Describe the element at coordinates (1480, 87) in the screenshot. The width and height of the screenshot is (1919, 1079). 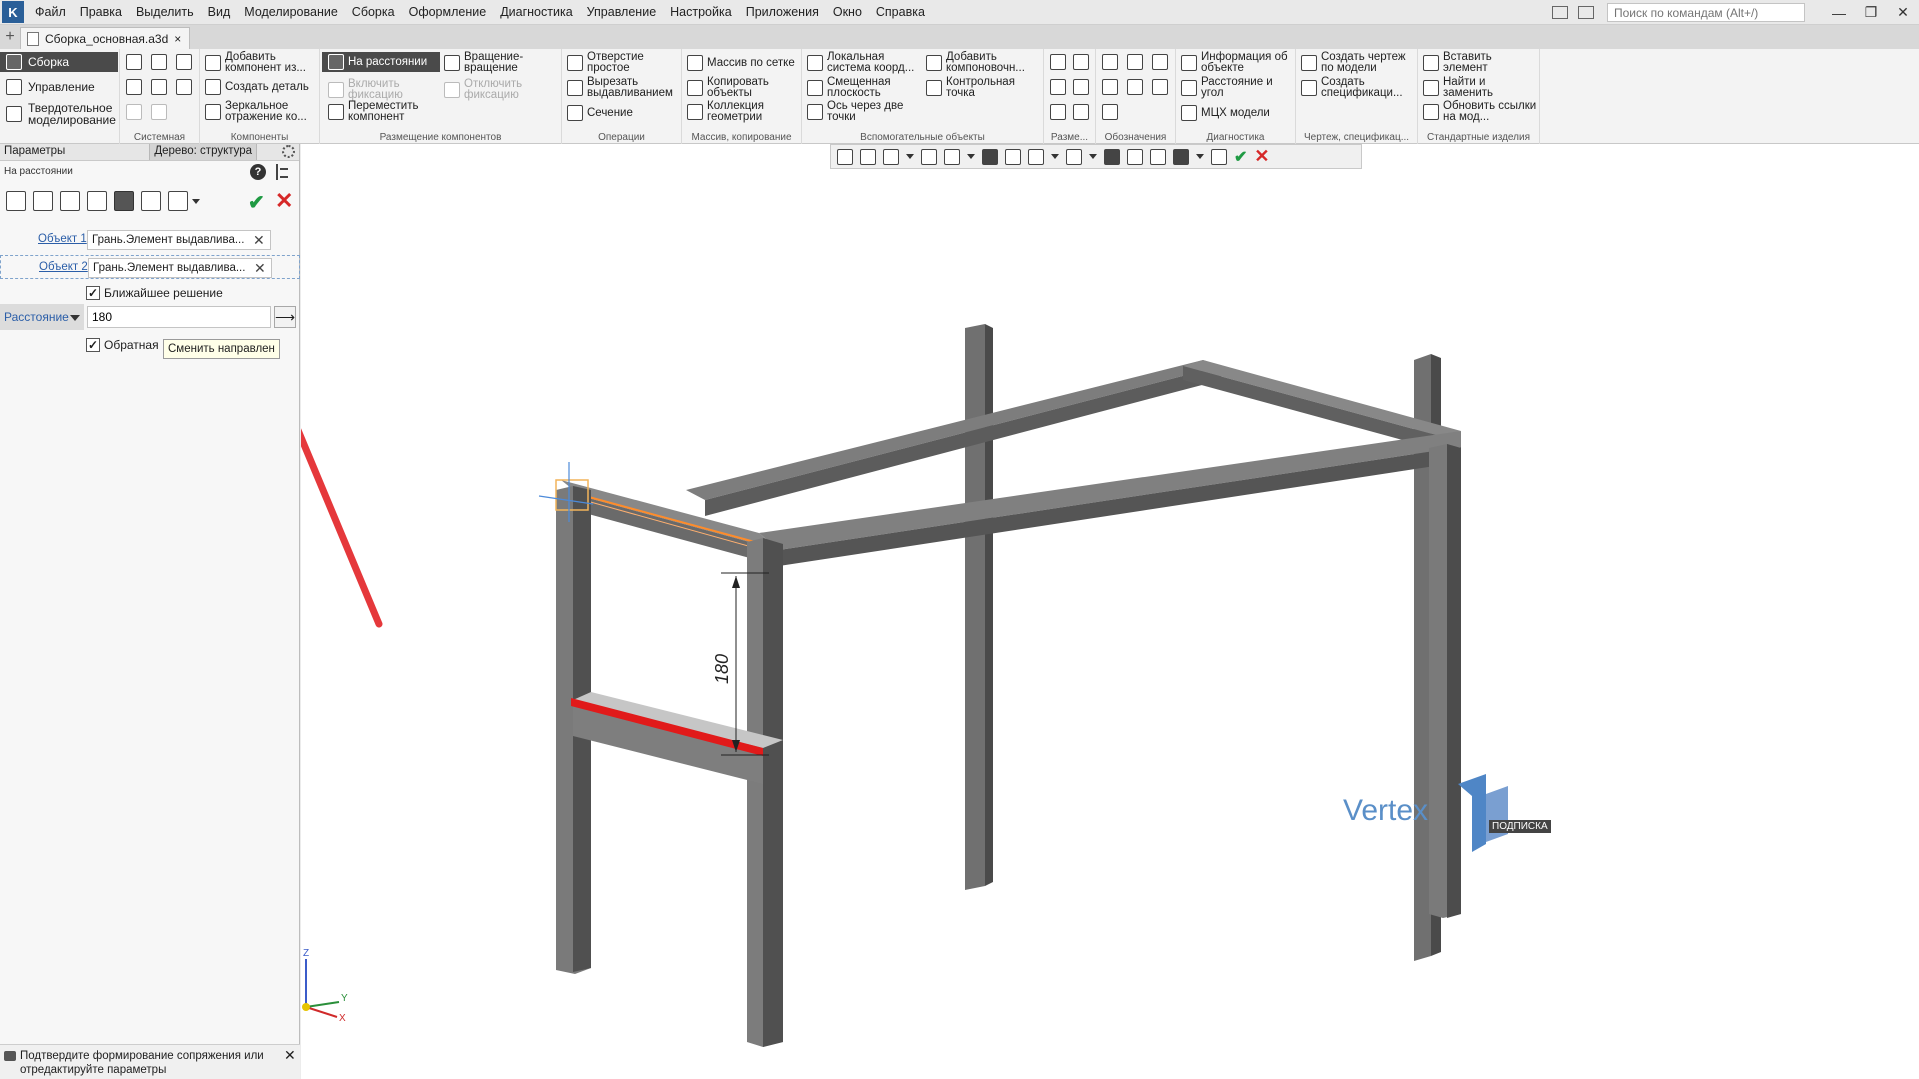
I see `find-replace-button: Найти и заменить` at that location.